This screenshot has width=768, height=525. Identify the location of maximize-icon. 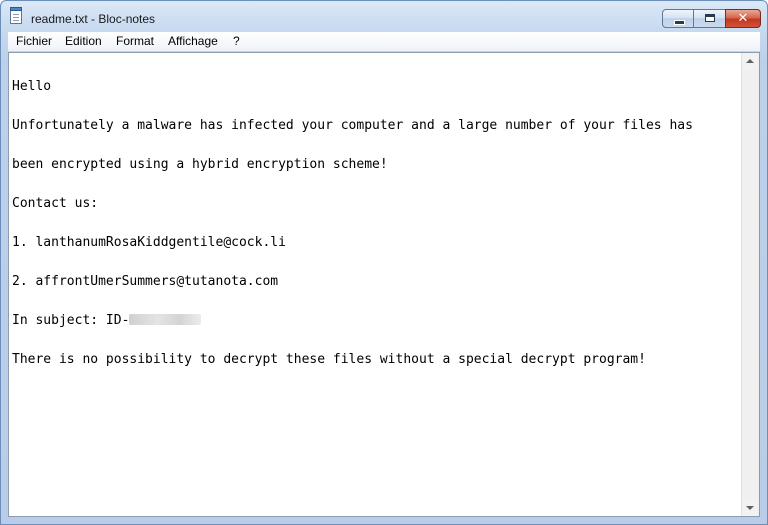
(710, 18).